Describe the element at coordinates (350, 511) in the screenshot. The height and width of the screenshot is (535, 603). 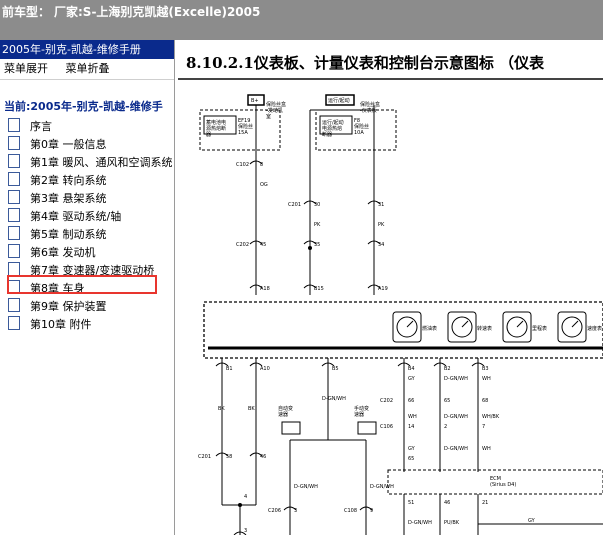
I see `c108-label: C108` at that location.